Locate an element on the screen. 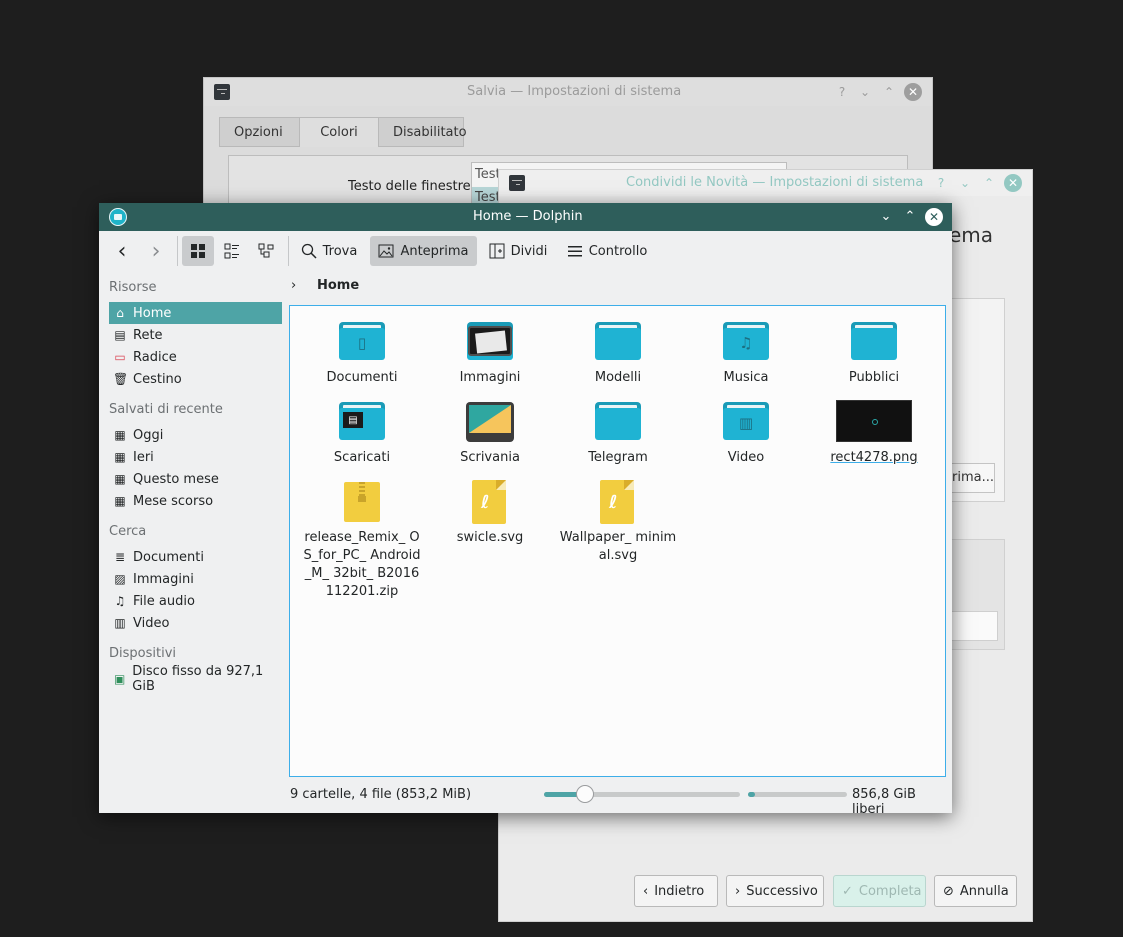  control-menu-button: Controllo is located at coordinates (607, 251).